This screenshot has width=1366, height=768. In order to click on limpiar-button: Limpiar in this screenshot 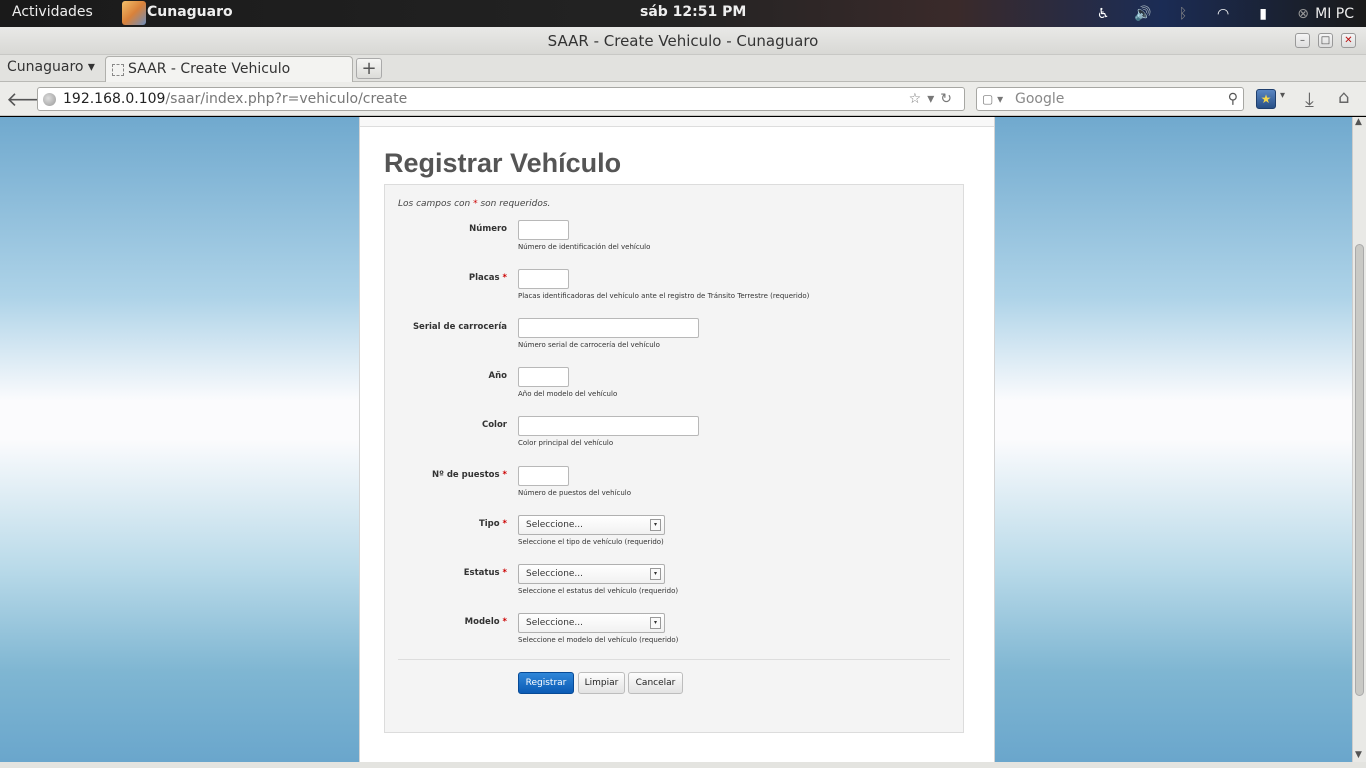, I will do `click(601, 683)`.